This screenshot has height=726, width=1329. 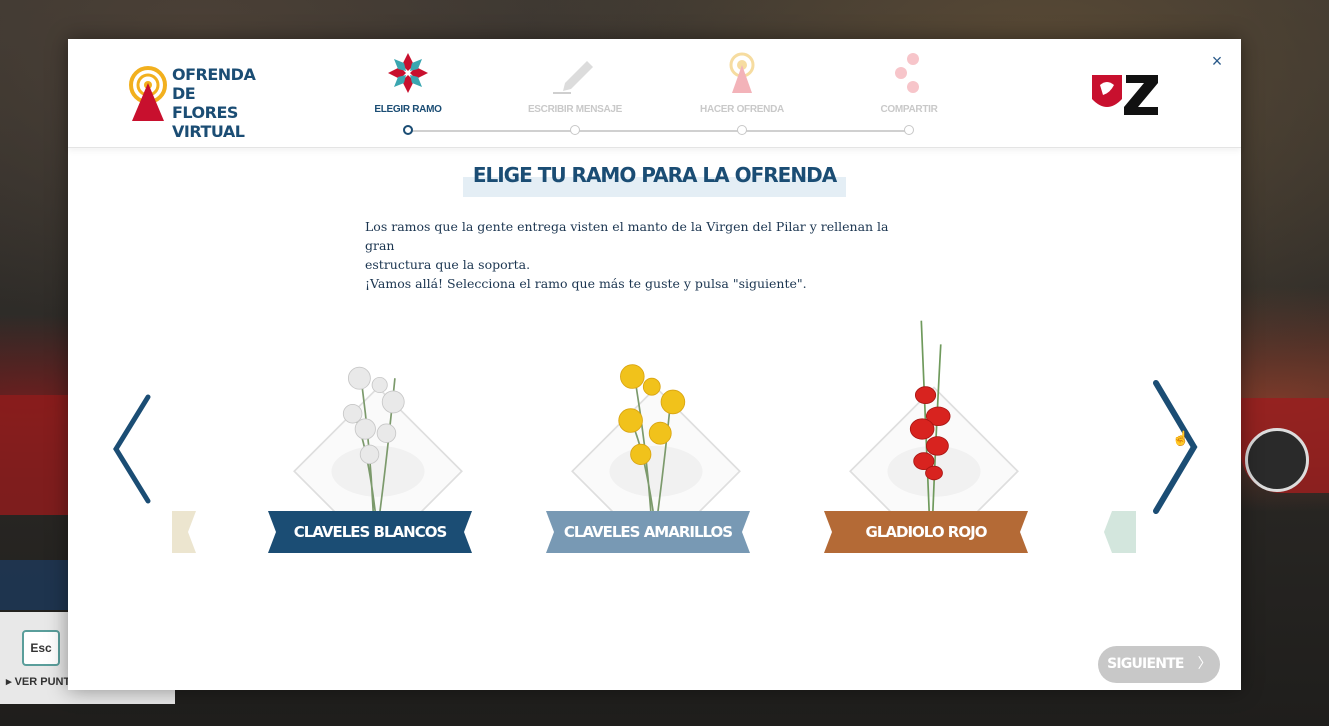 What do you see at coordinates (1125, 95) in the screenshot?
I see `city-logo` at bounding box center [1125, 95].